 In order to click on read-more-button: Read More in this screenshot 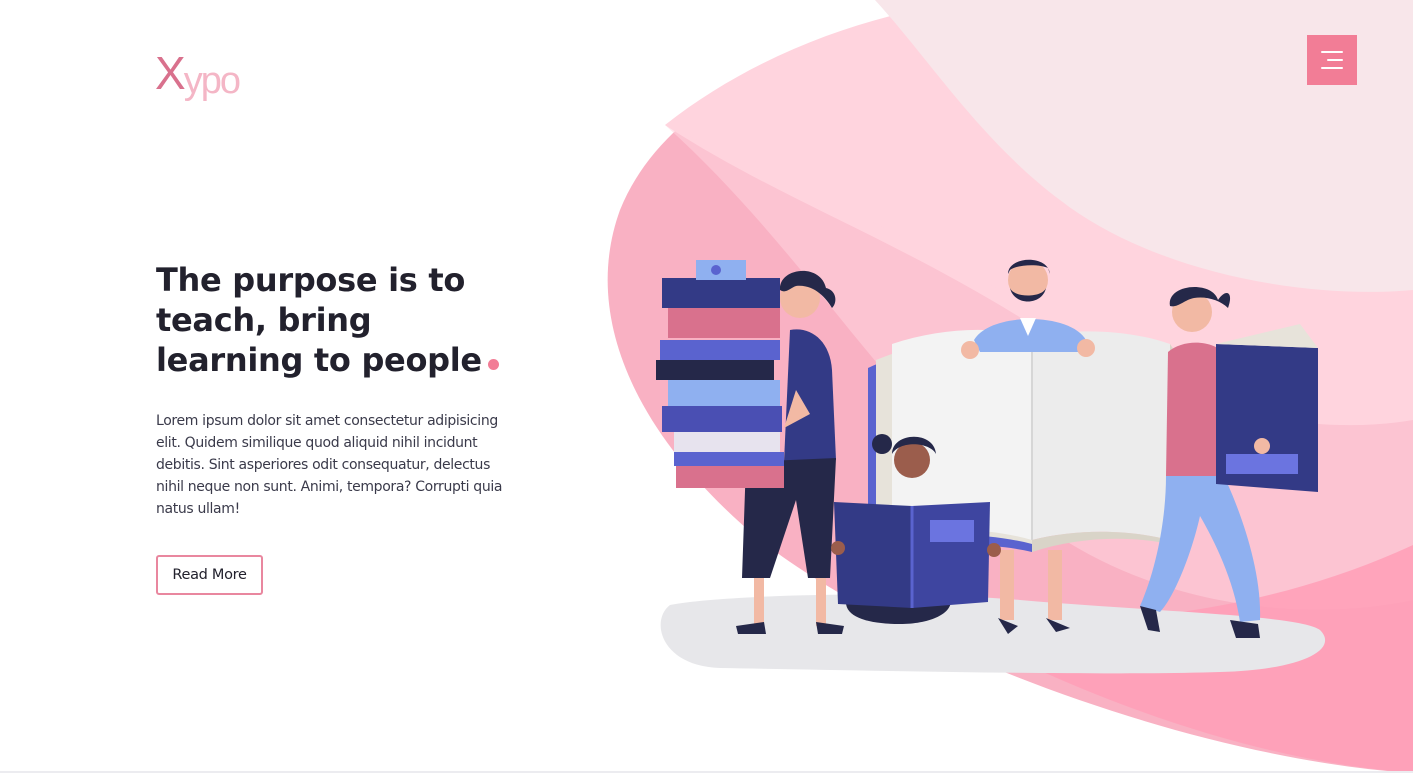, I will do `click(209, 575)`.